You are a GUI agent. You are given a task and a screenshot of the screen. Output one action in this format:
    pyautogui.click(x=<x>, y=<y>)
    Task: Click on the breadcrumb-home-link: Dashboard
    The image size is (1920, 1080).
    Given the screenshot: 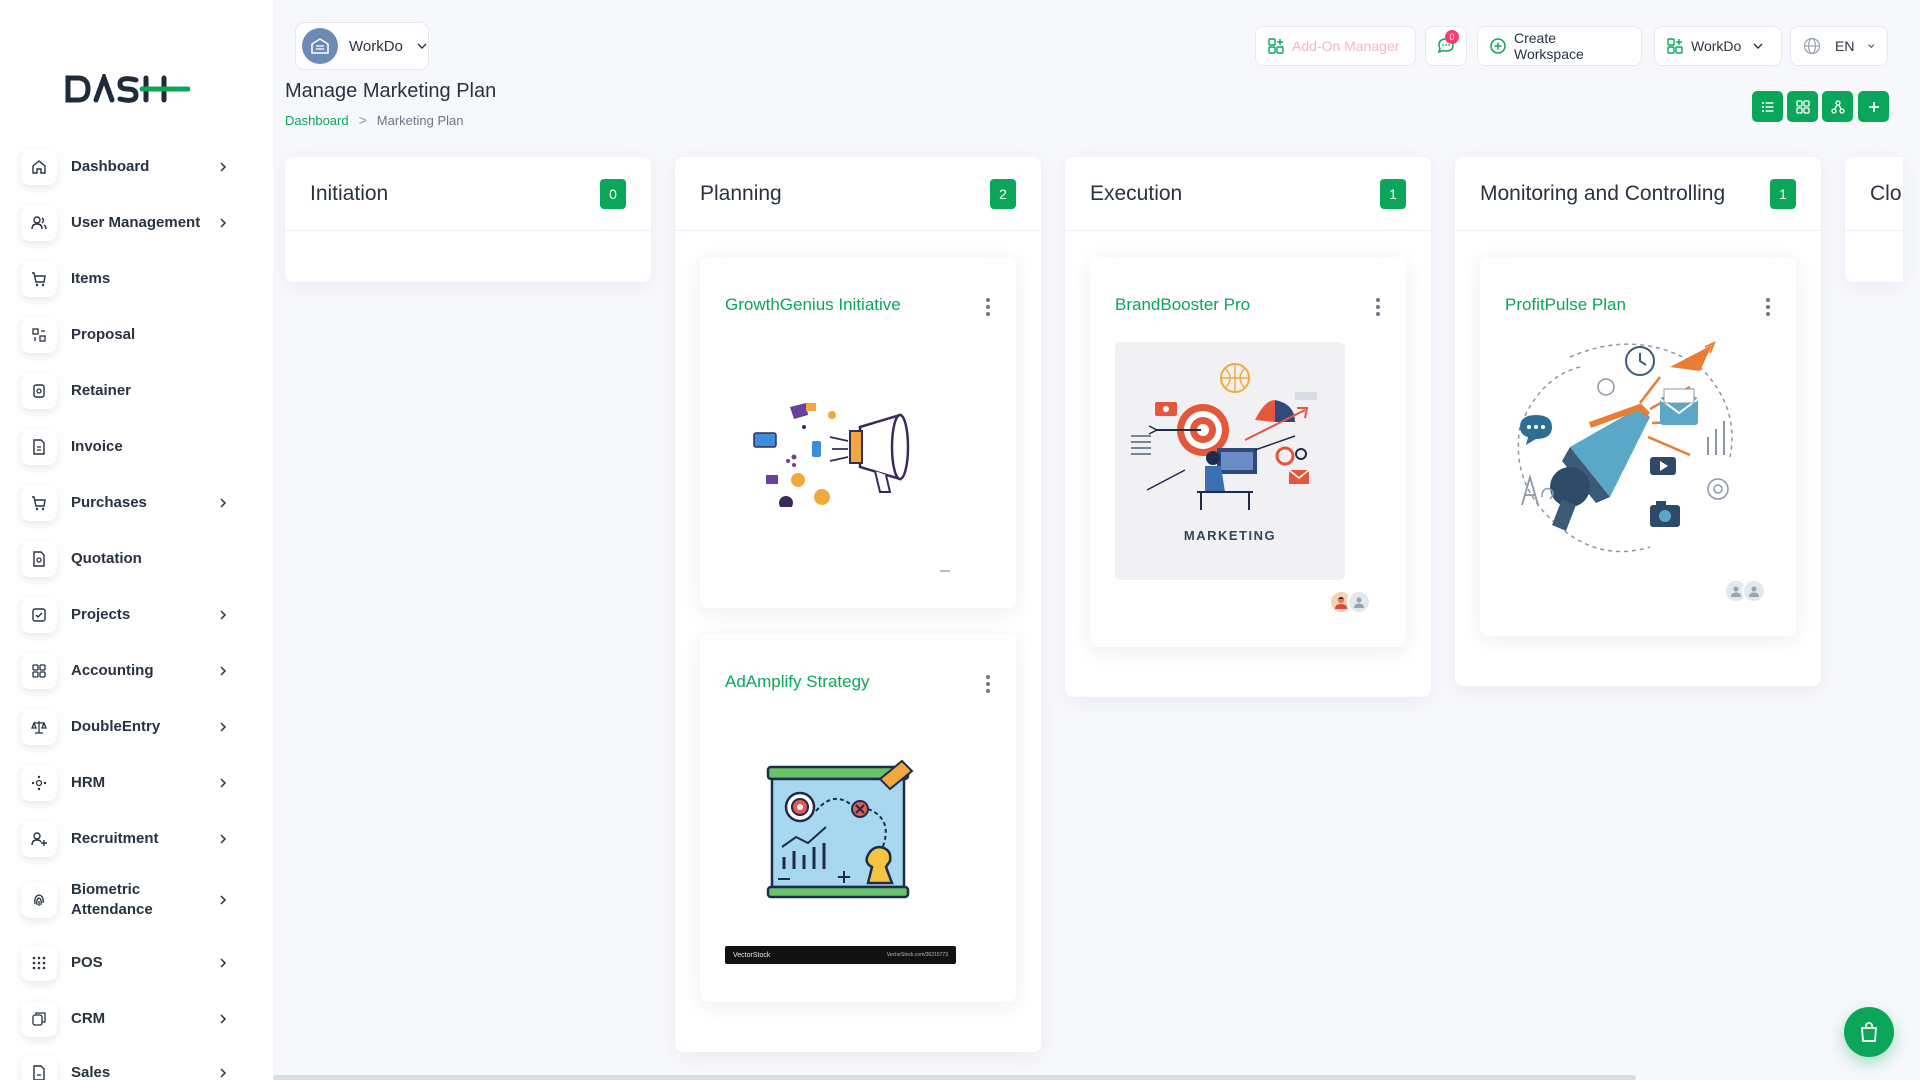 What is the action you would take?
    pyautogui.click(x=317, y=120)
    